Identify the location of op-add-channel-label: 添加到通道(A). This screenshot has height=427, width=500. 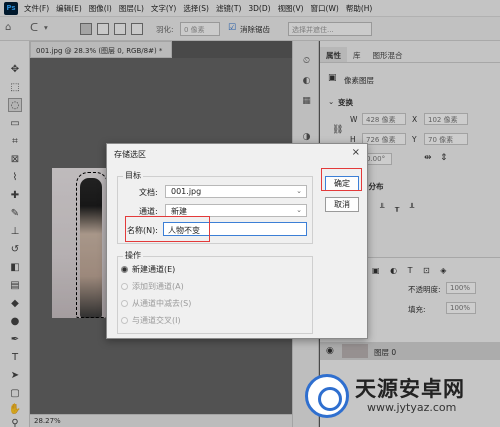
(158, 286).